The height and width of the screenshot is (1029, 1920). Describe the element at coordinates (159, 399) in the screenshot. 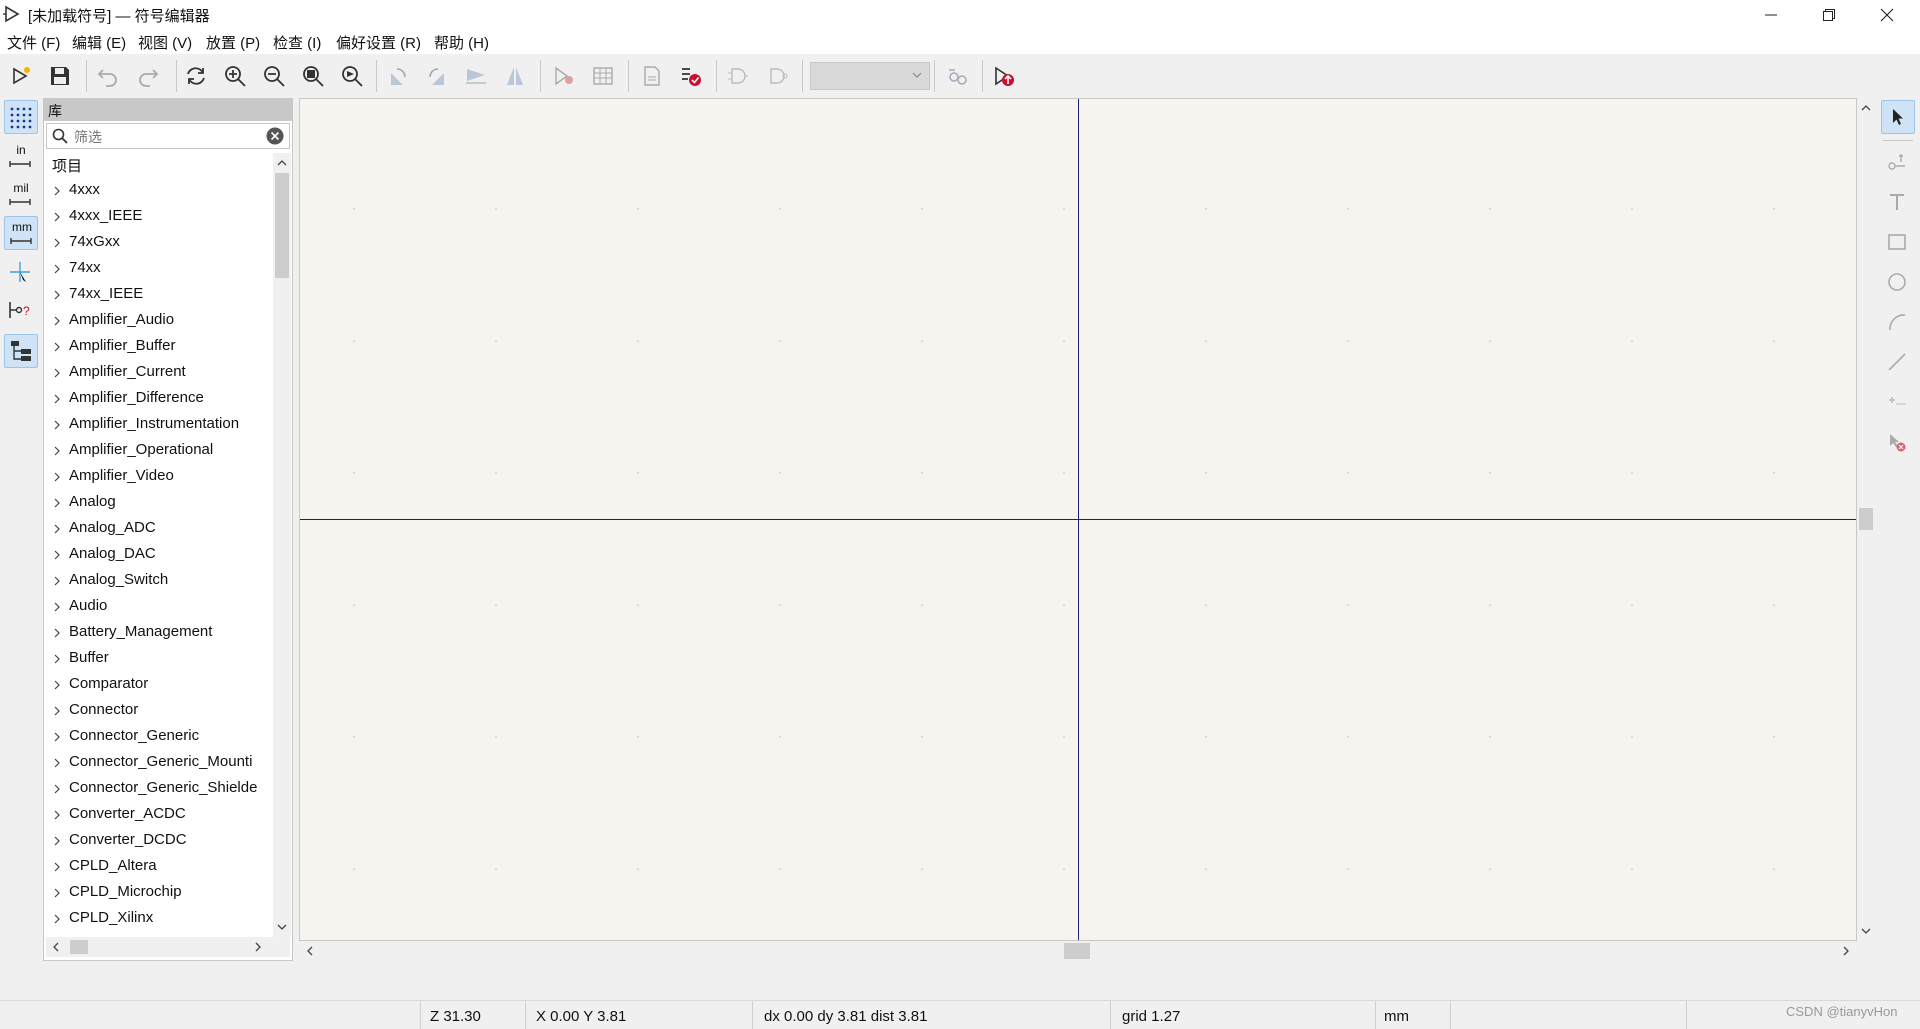

I see `library-tree-item: Amplifier_Difference` at that location.